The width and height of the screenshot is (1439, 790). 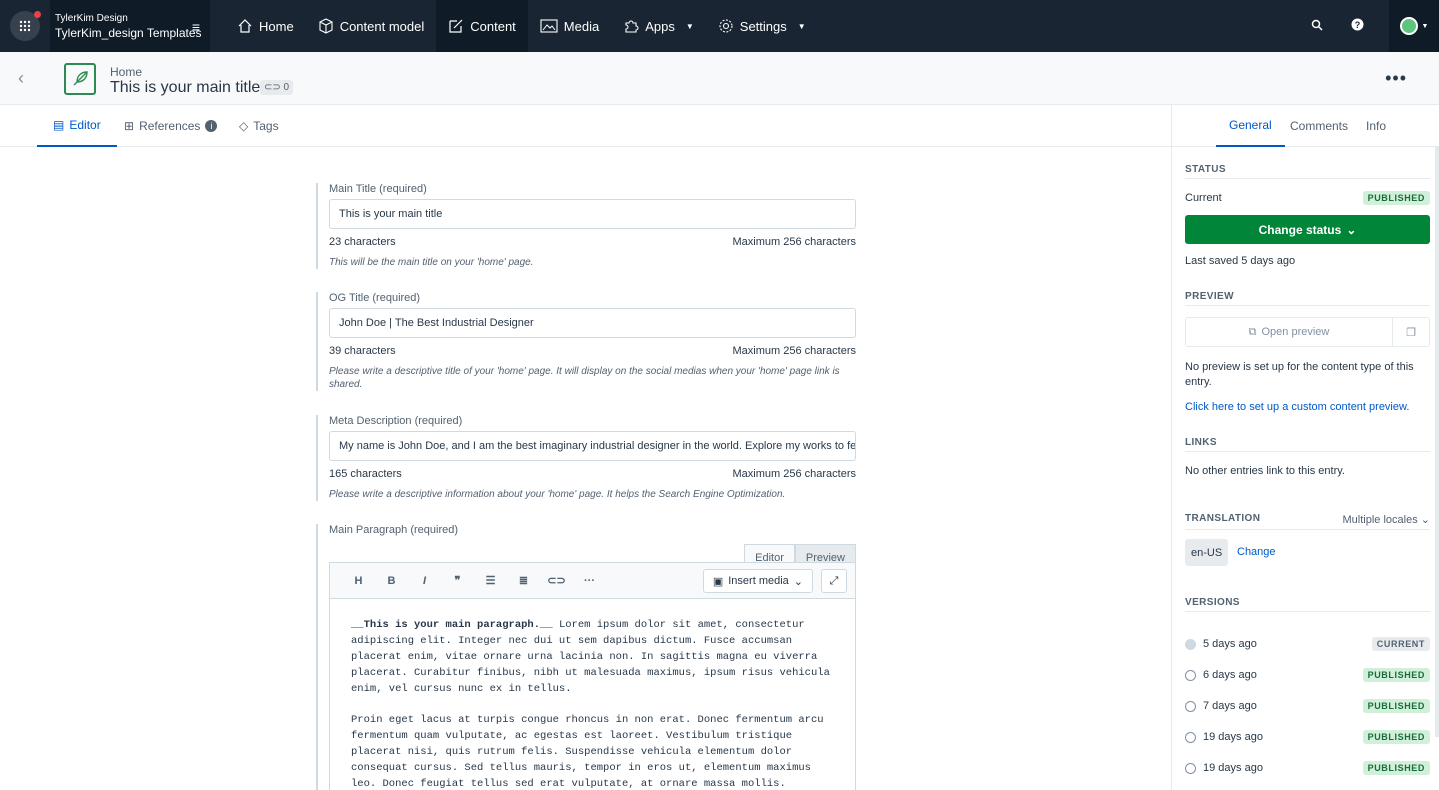 What do you see at coordinates (375, 298) in the screenshot?
I see `field-label: OG Title (required)` at bounding box center [375, 298].